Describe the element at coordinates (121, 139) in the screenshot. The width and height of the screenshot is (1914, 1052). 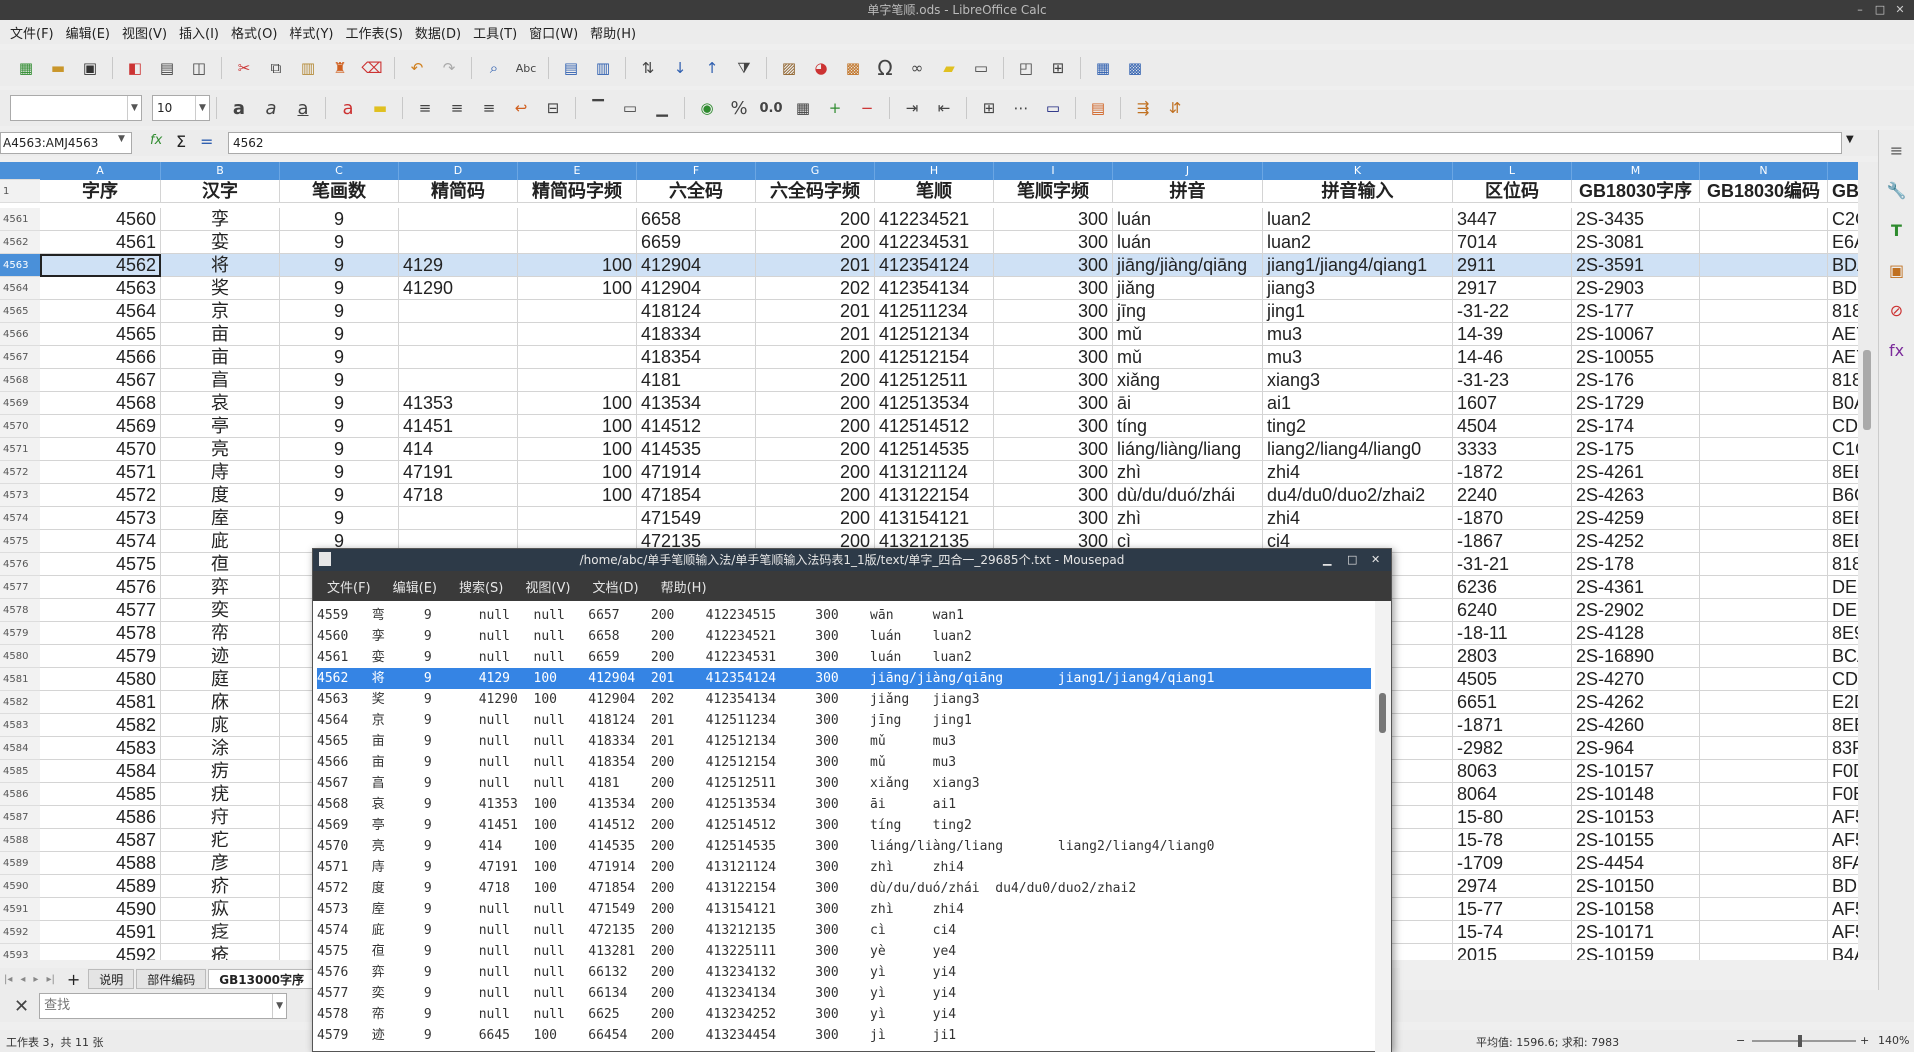
I see `chevron-down-icon: ▼` at that location.